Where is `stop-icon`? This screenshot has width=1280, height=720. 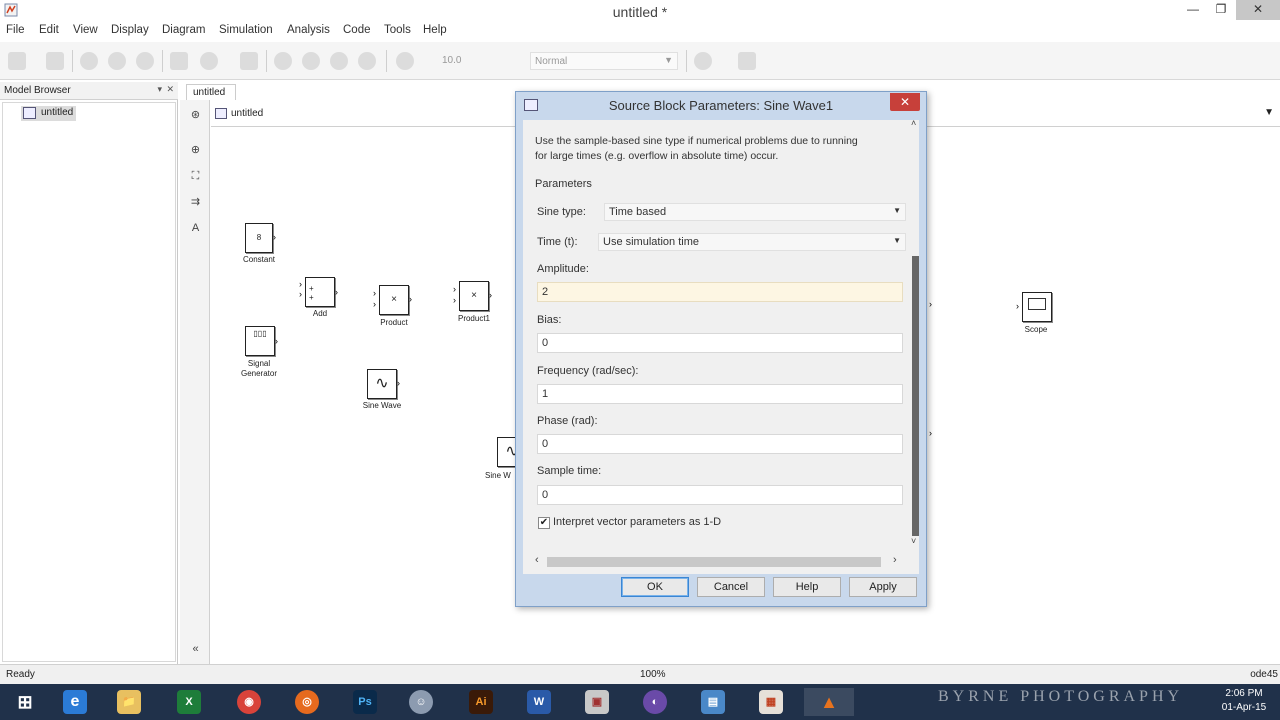
stop-icon is located at coordinates (367, 61).